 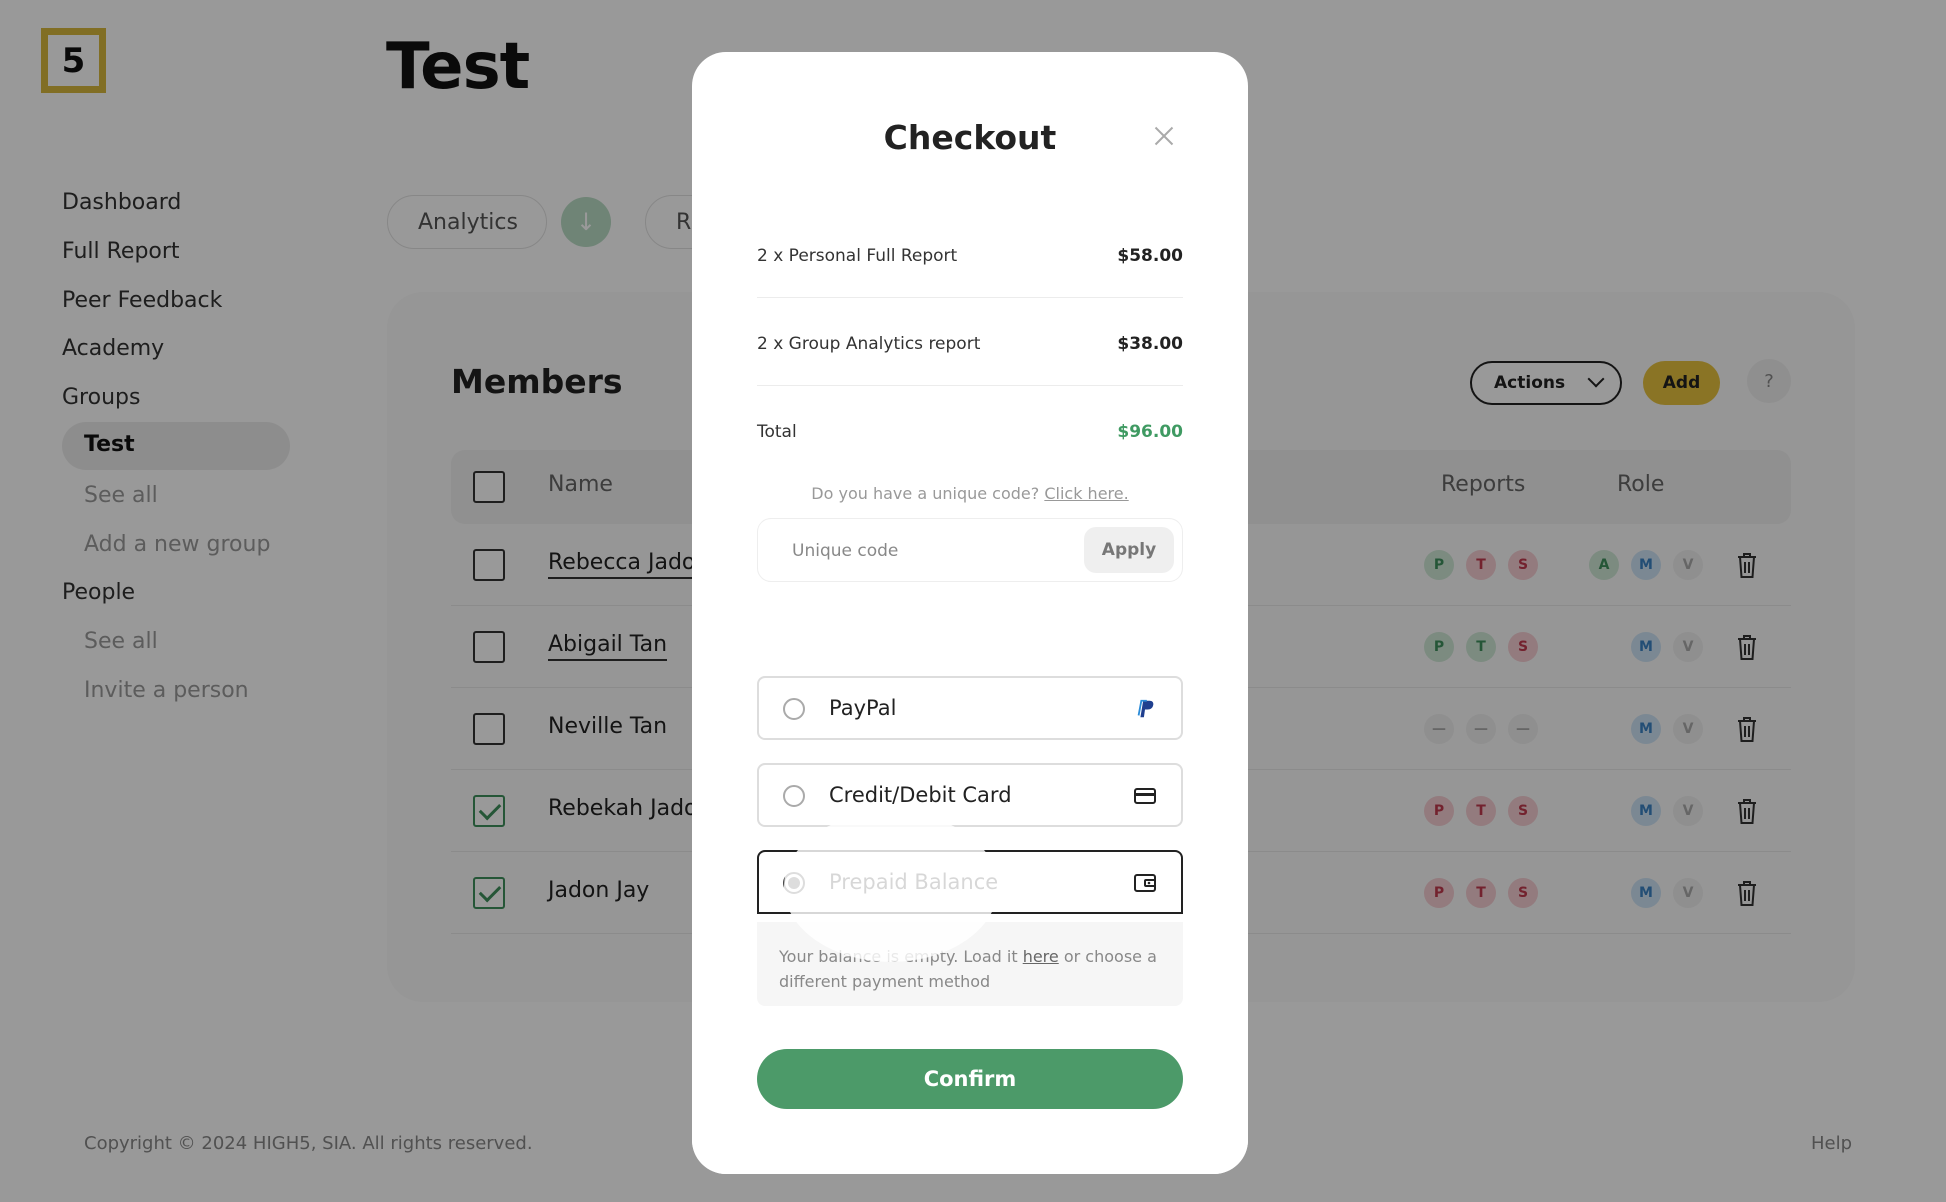 I want to click on line-item: 2 x Personal Full Report $58.00, so click(x=970, y=254).